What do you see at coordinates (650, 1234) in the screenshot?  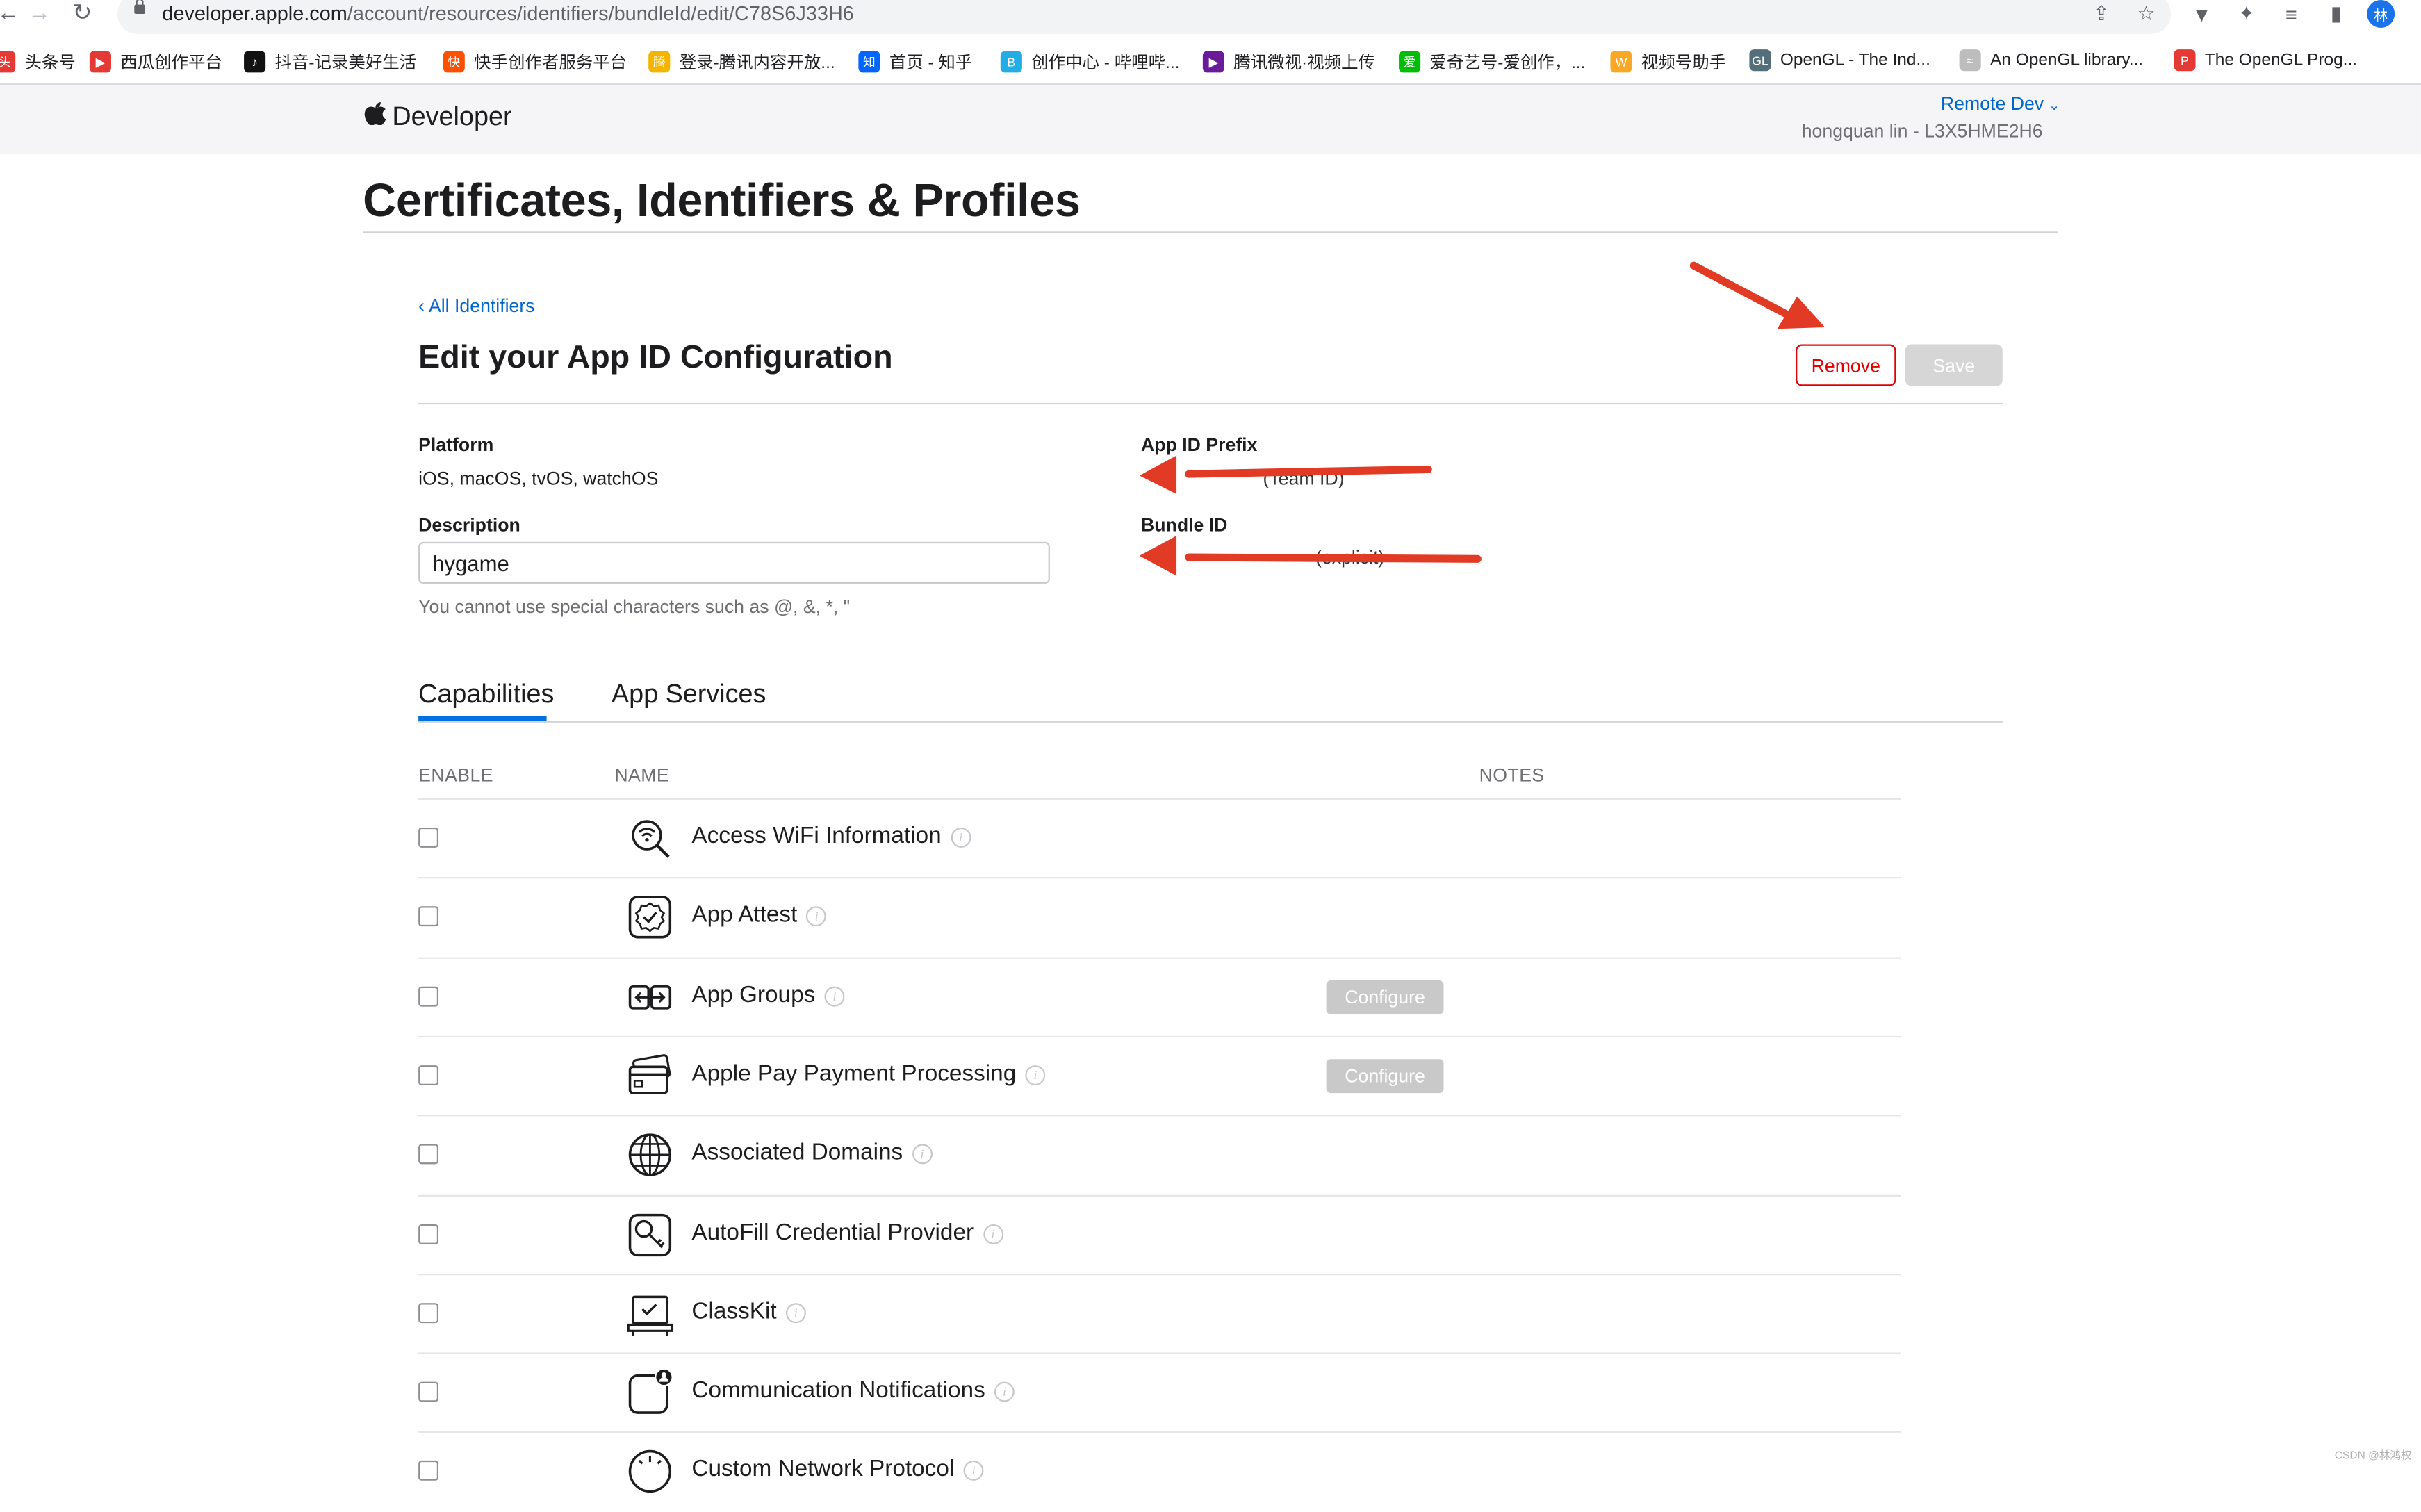 I see `key-icon` at bounding box center [650, 1234].